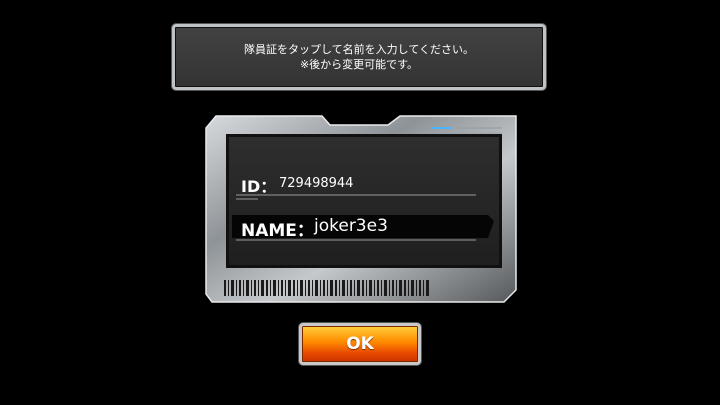 This screenshot has width=720, height=405. What do you see at coordinates (316, 183) in the screenshot?
I see `id-value: 729498944` at bounding box center [316, 183].